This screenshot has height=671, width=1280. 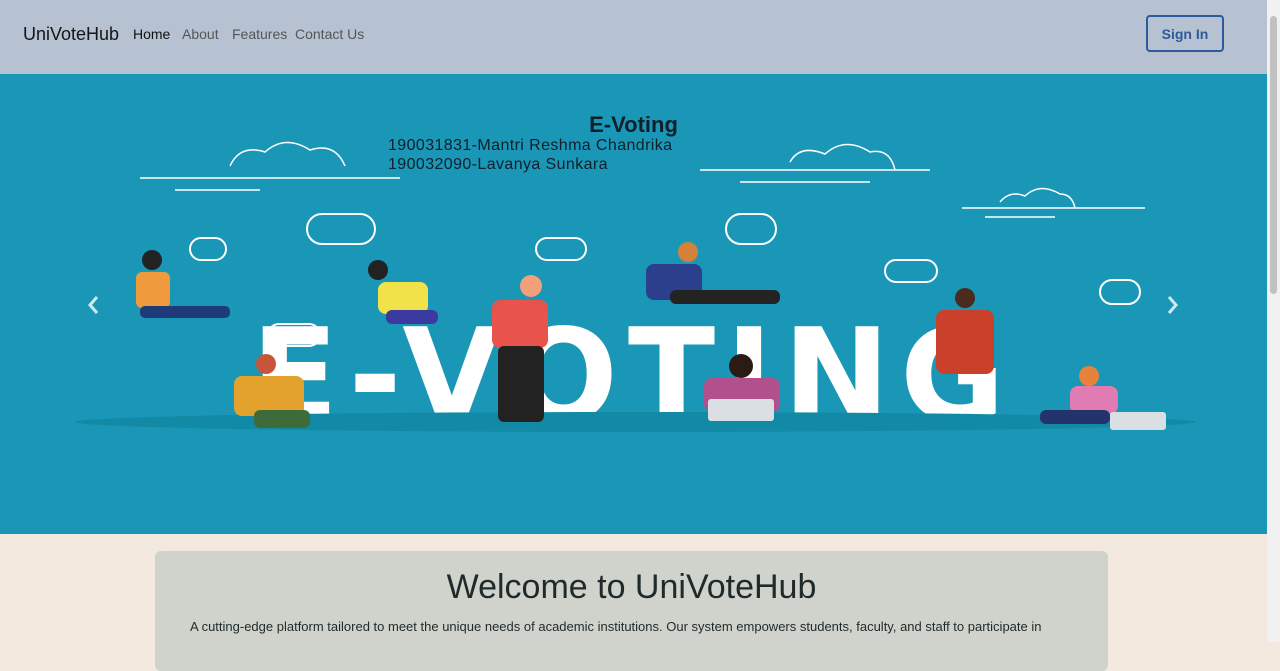 What do you see at coordinates (200, 34) in the screenshot?
I see `nav-link-about: About` at bounding box center [200, 34].